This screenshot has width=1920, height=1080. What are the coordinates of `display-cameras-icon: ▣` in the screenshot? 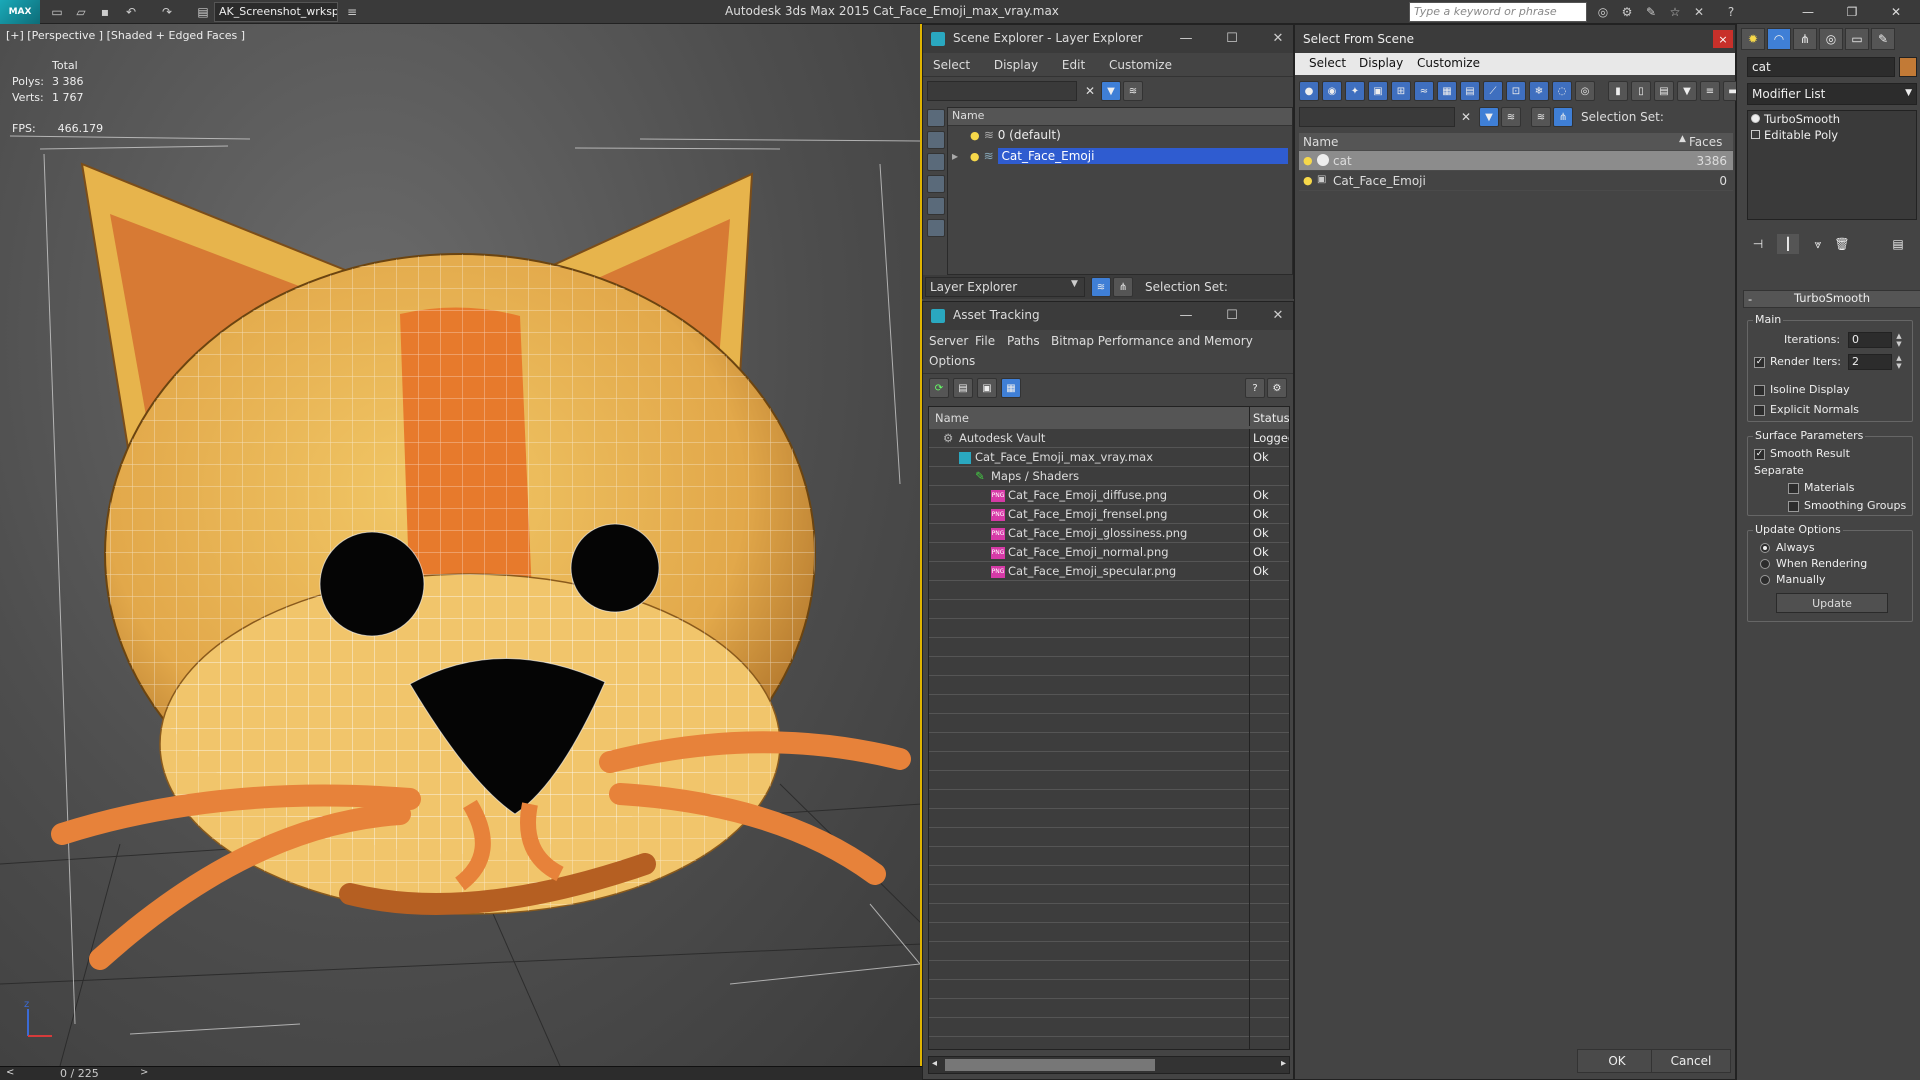 It's located at (1378, 91).